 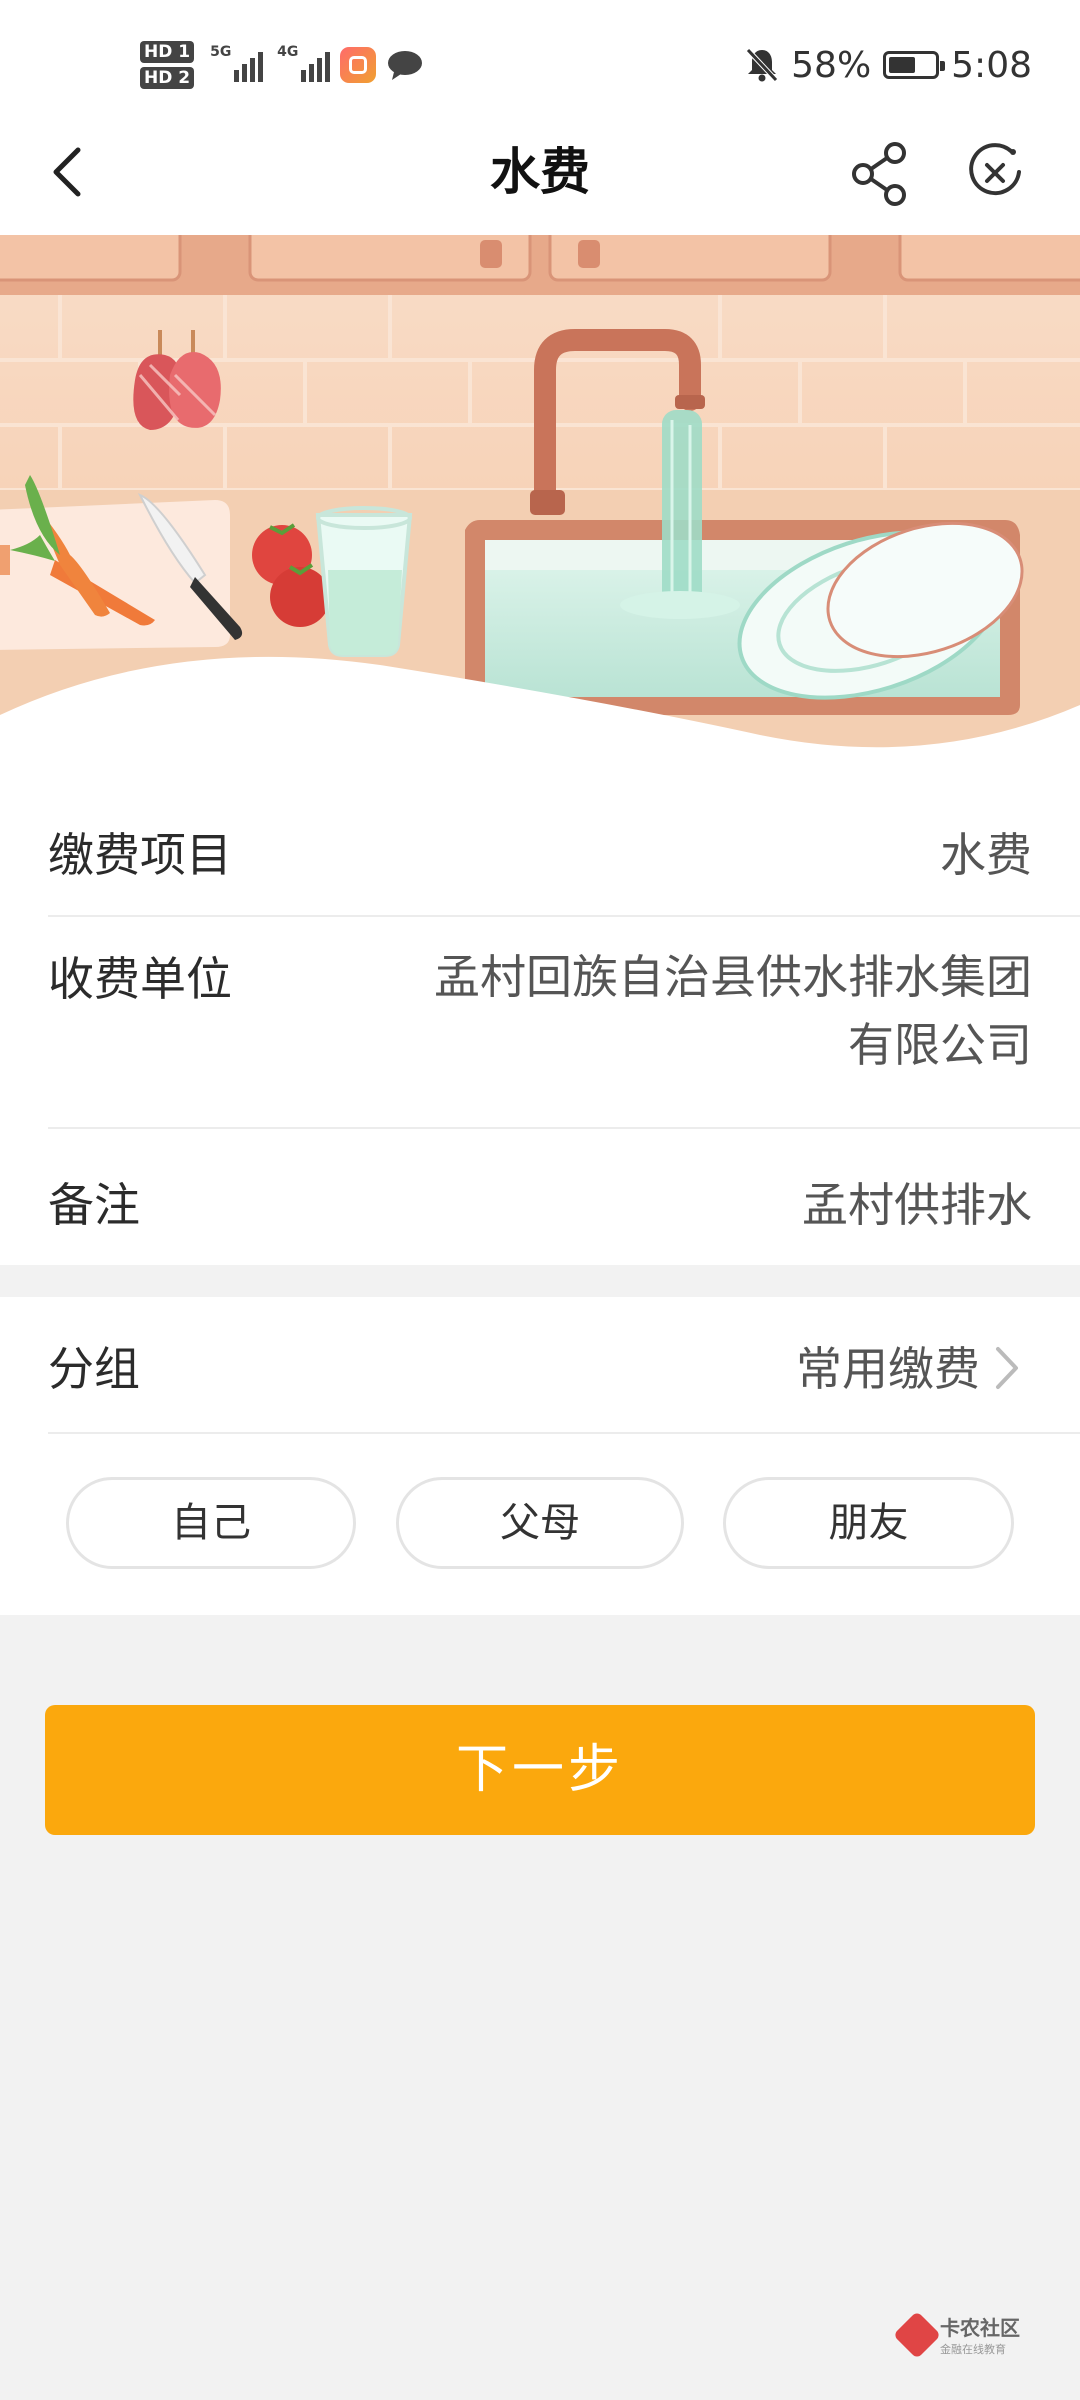 What do you see at coordinates (1007, 1368) in the screenshot?
I see `chevron-right-icon` at bounding box center [1007, 1368].